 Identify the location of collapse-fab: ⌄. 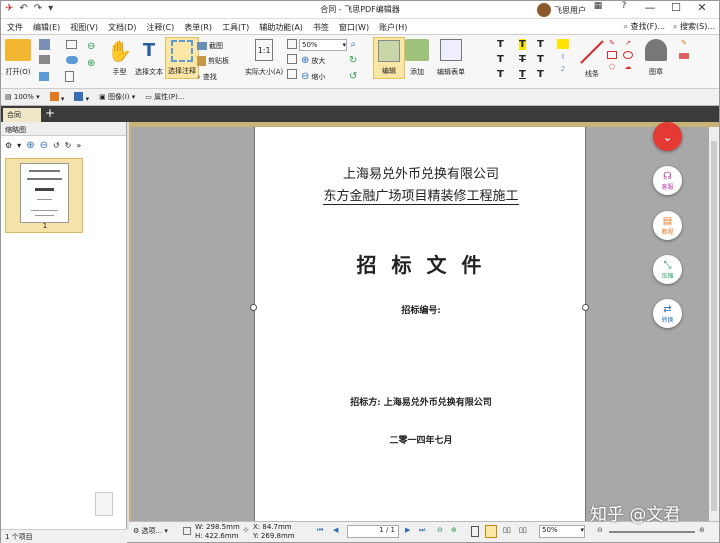
(667, 136).